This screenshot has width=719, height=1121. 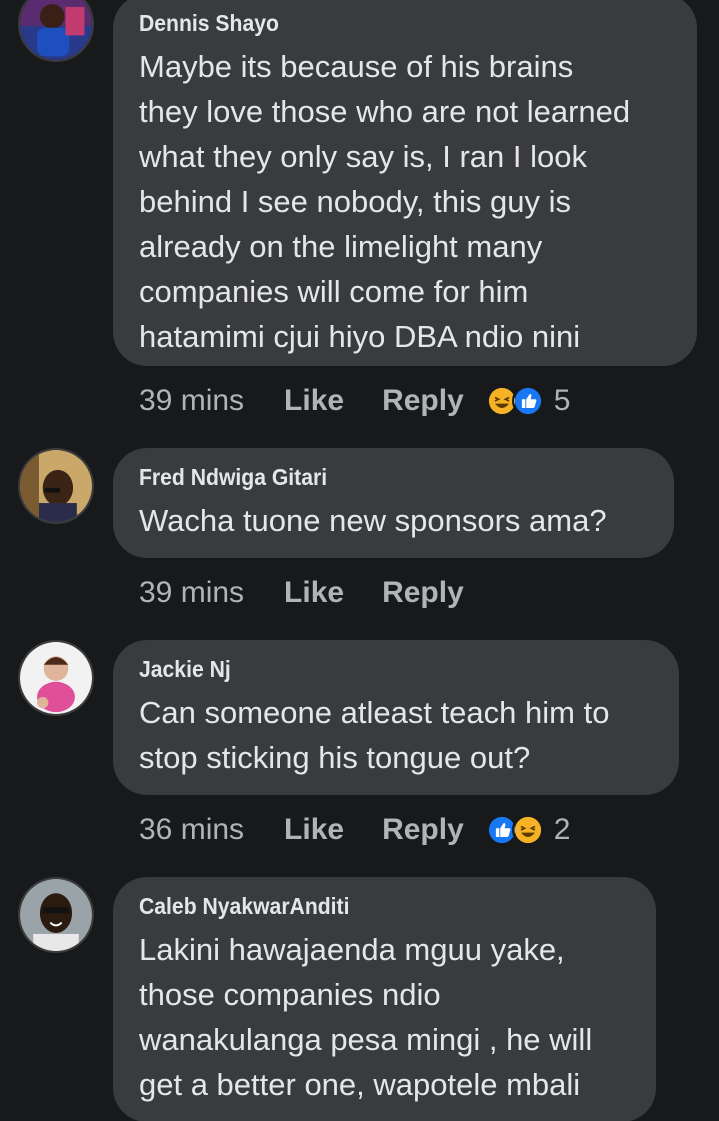 What do you see at coordinates (191, 830) in the screenshot?
I see `comment-timestamp: 36 mins` at bounding box center [191, 830].